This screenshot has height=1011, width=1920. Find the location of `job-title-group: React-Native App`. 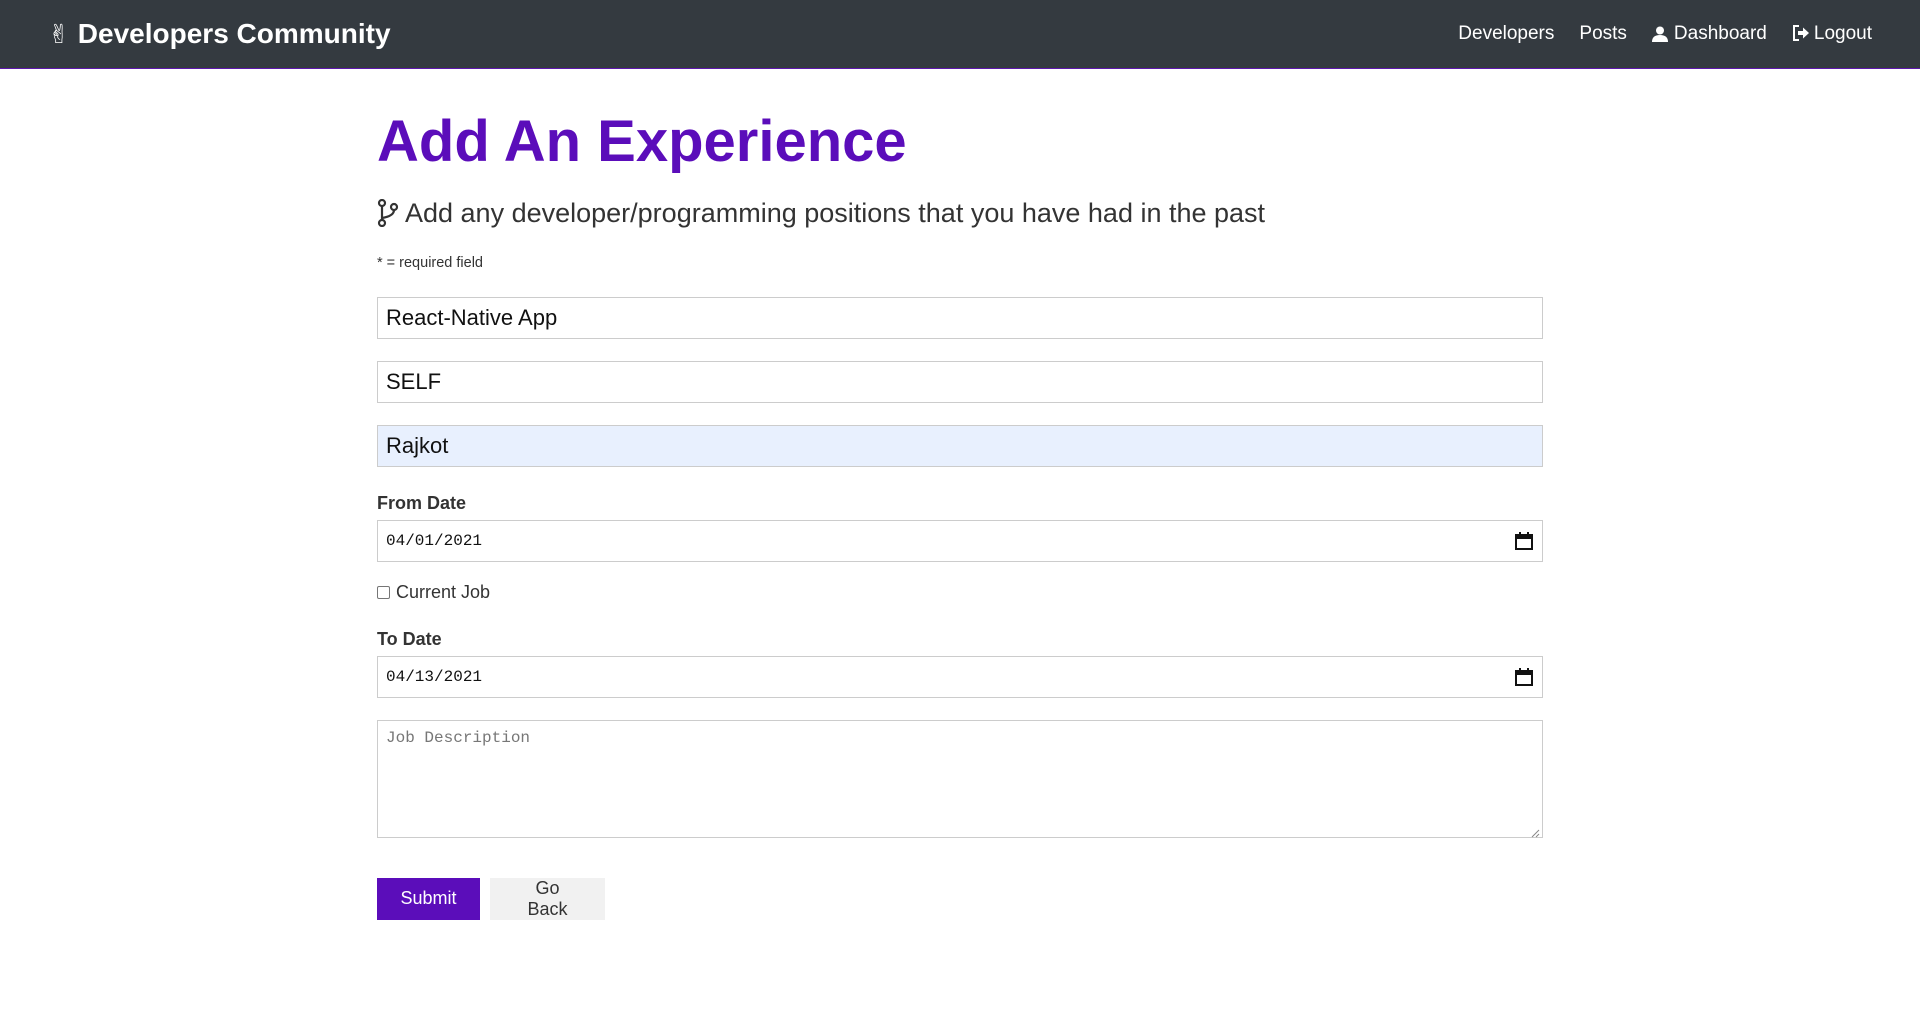

job-title-group: React-Native App is located at coordinates (960, 317).